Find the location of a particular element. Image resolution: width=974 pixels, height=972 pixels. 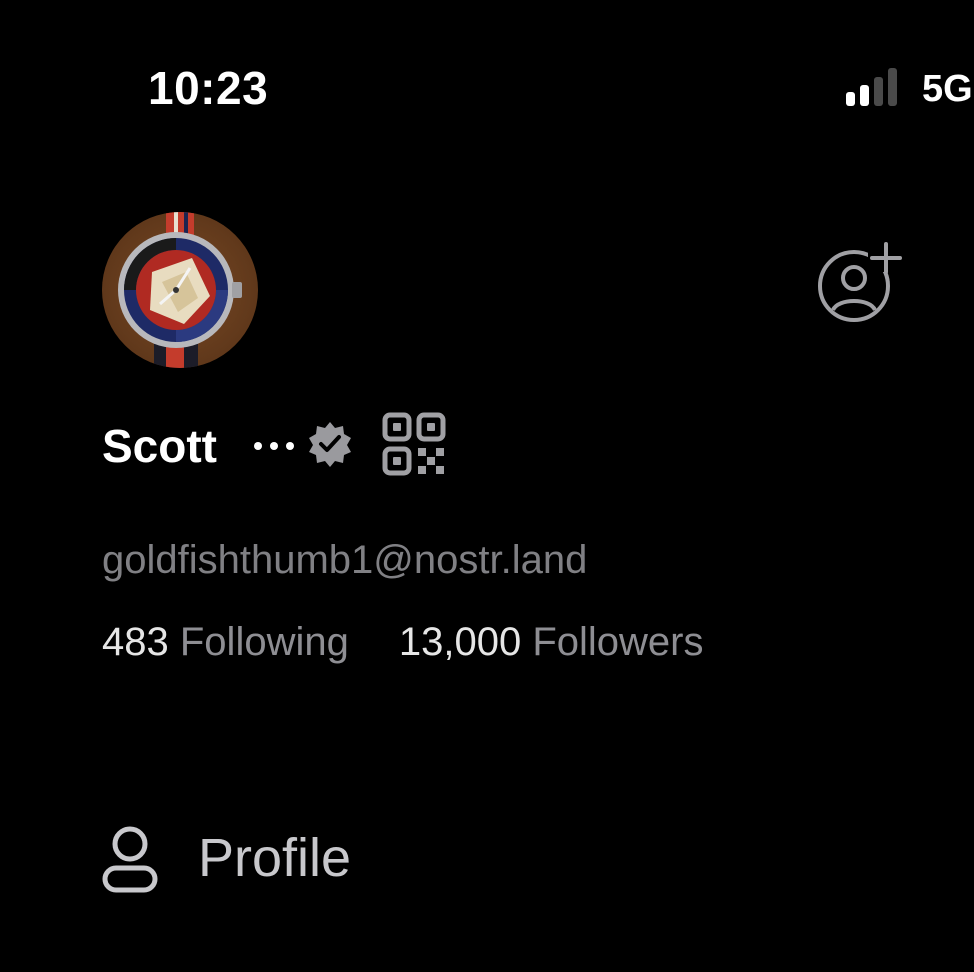

menu-item-label: Profile is located at coordinates (275, 858).